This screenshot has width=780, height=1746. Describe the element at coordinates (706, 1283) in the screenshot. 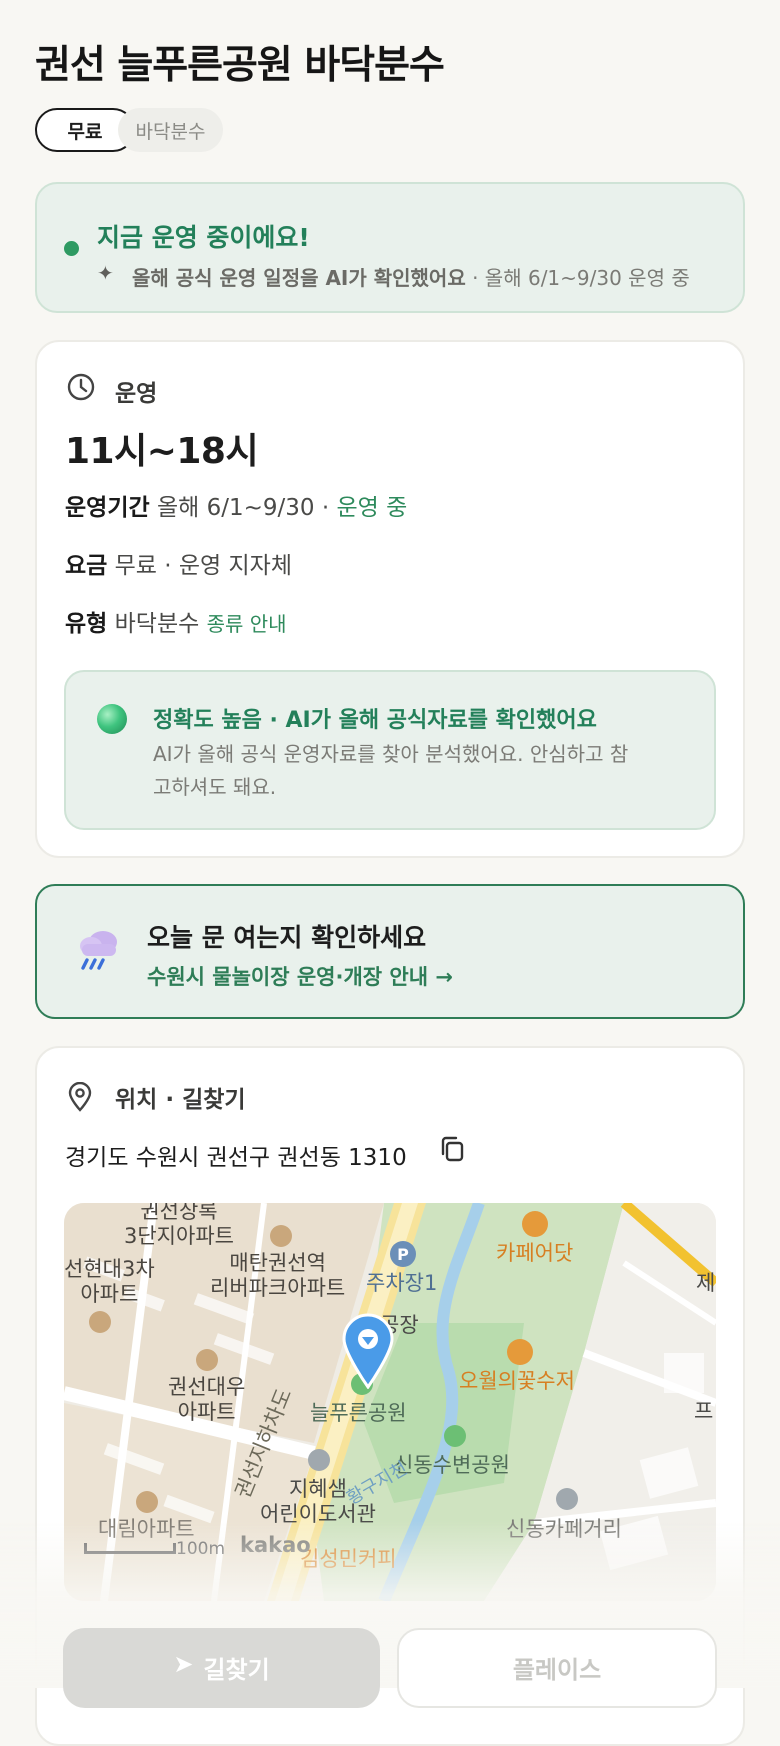

I see `map-label-edge: 제` at that location.